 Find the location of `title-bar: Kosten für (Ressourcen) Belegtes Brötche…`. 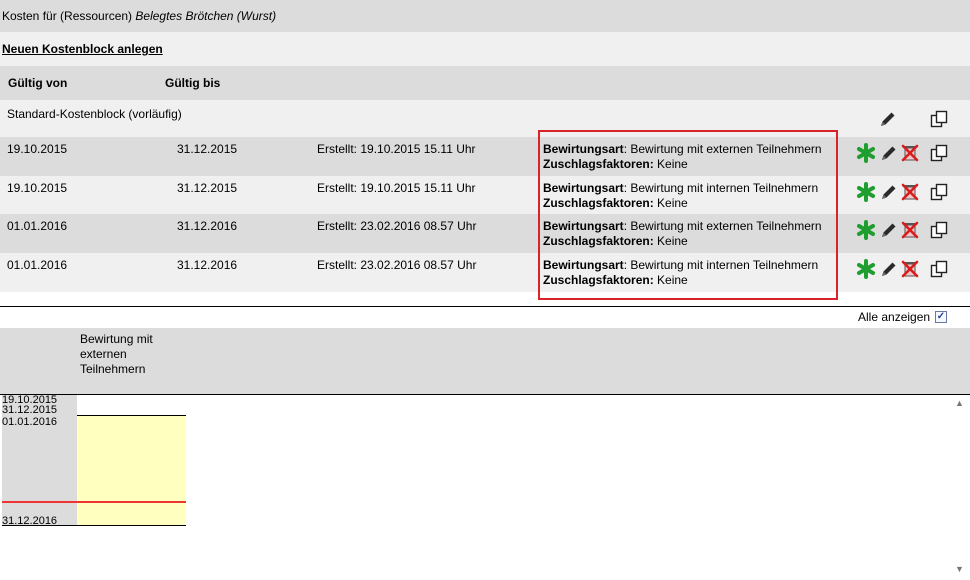

title-bar: Kosten für (Ressourcen) Belegtes Brötche… is located at coordinates (485, 16).